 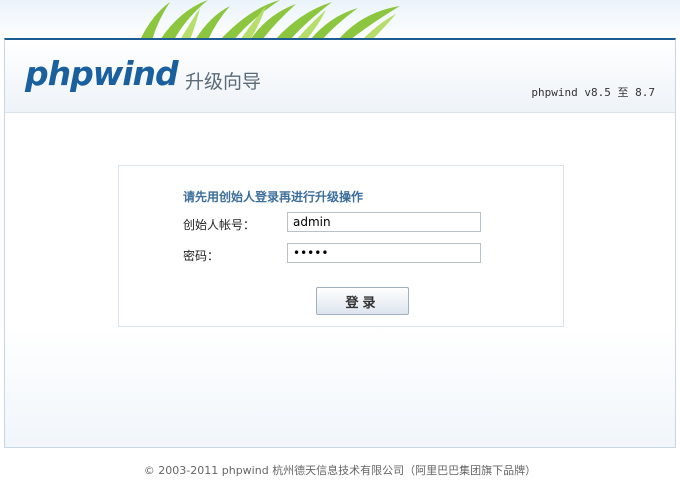 I want to click on login-notice: 请先用创始人登录再进行升级操作, so click(x=273, y=197).